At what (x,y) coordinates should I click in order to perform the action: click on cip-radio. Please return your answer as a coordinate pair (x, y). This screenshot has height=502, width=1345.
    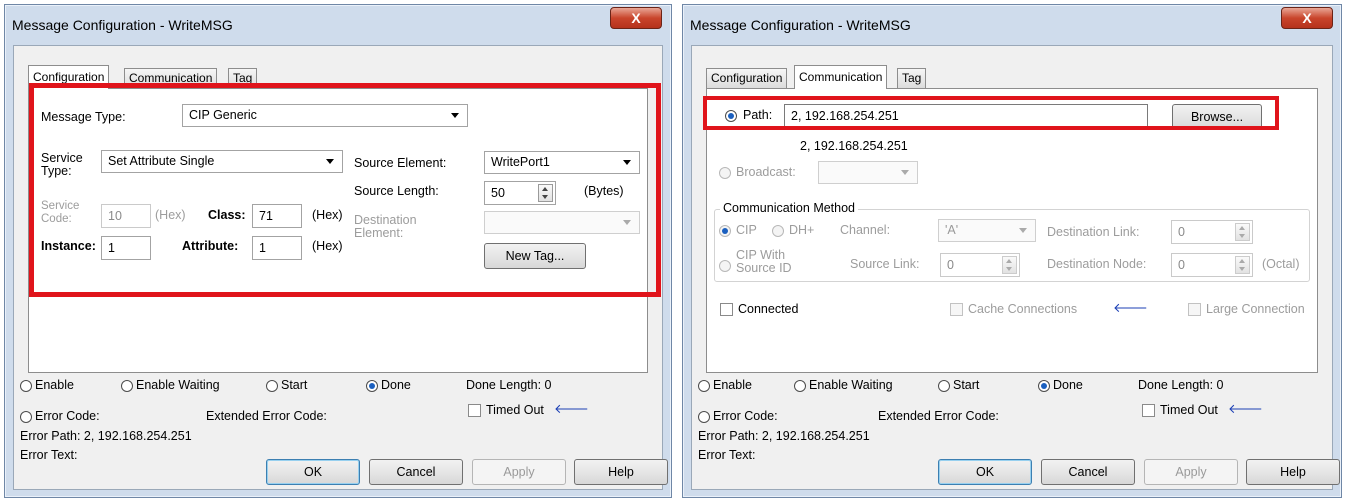
    Looking at the image, I should click on (725, 231).